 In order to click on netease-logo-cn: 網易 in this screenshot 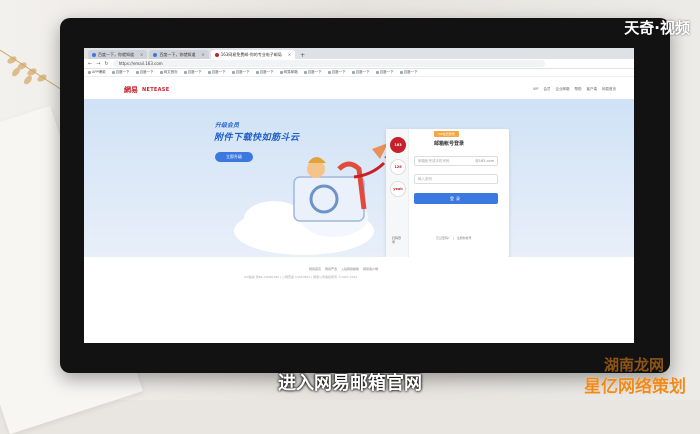, I will do `click(131, 90)`.